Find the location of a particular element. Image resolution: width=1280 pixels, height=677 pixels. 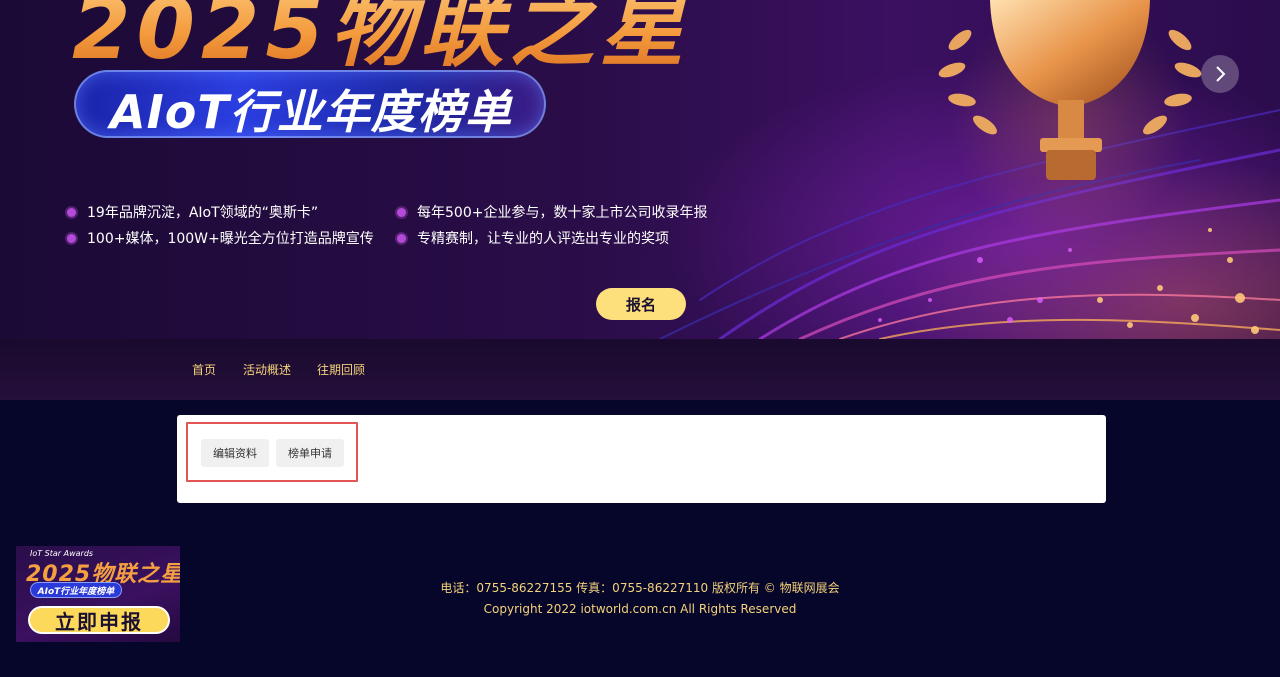

bullet-item: 19年品牌沉淀，AIoT领域的“奥斯卡” is located at coordinates (220, 212).